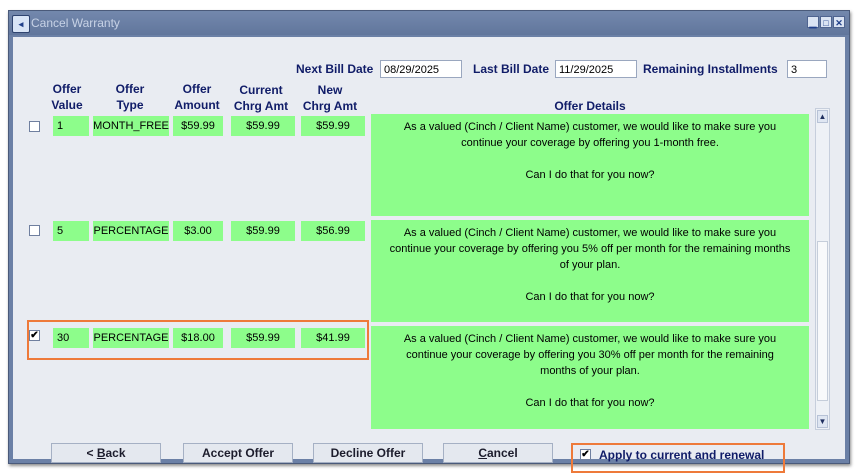 Image resolution: width=864 pixels, height=473 pixels. Describe the element at coordinates (130, 89) in the screenshot. I see `header-offer-type-line1: Offer` at that location.